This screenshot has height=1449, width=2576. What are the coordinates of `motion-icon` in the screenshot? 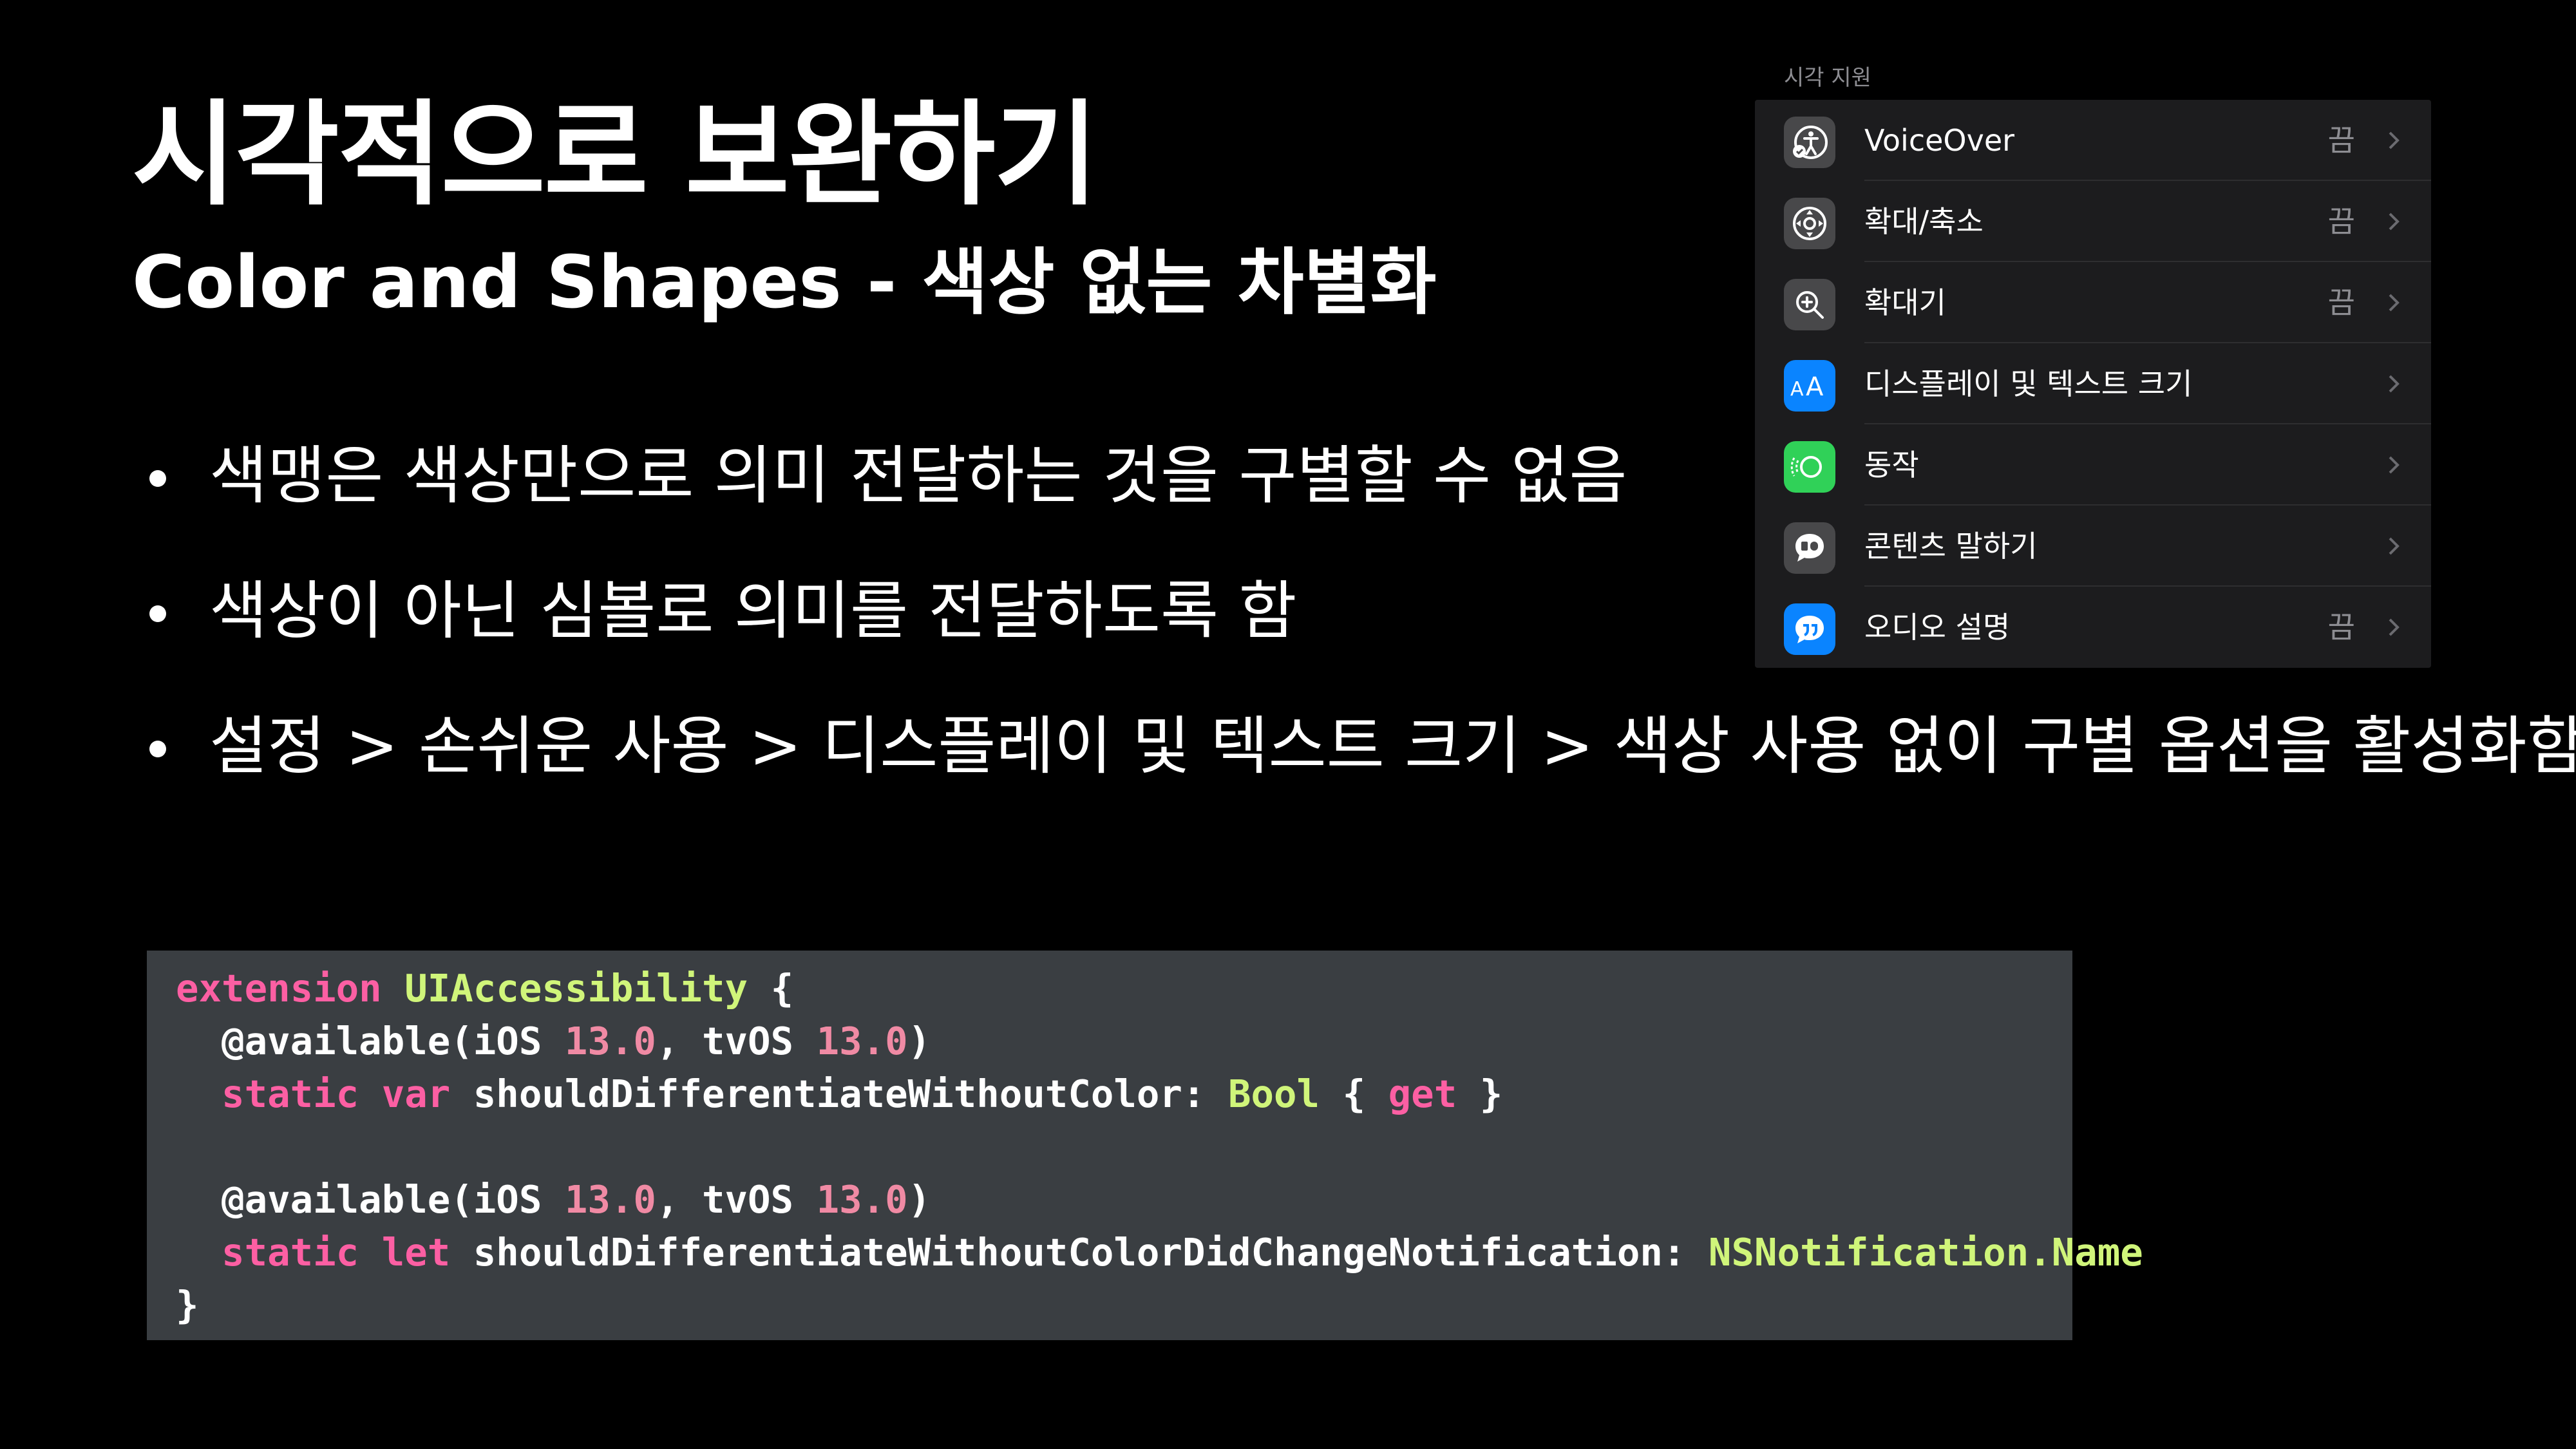 It's located at (1810, 467).